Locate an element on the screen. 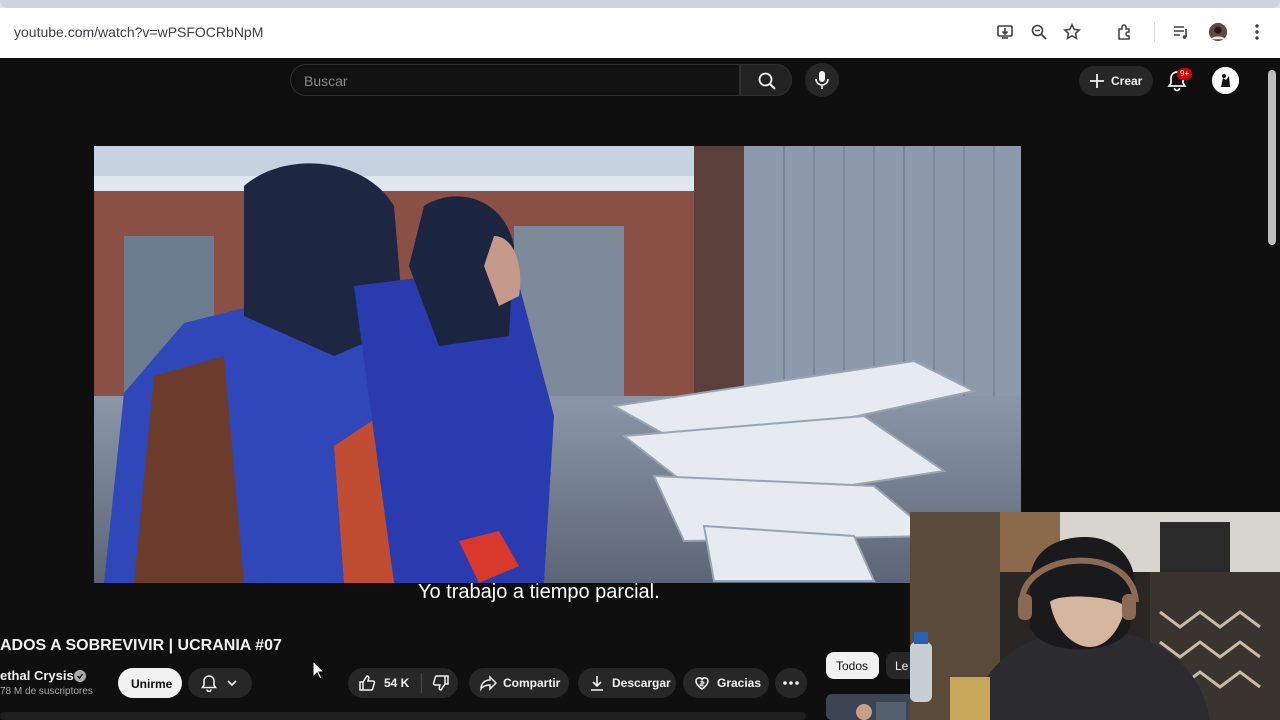 Image resolution: width=1280 pixels, height=720 pixels. channel-name: ethal Crysis is located at coordinates (37, 675).